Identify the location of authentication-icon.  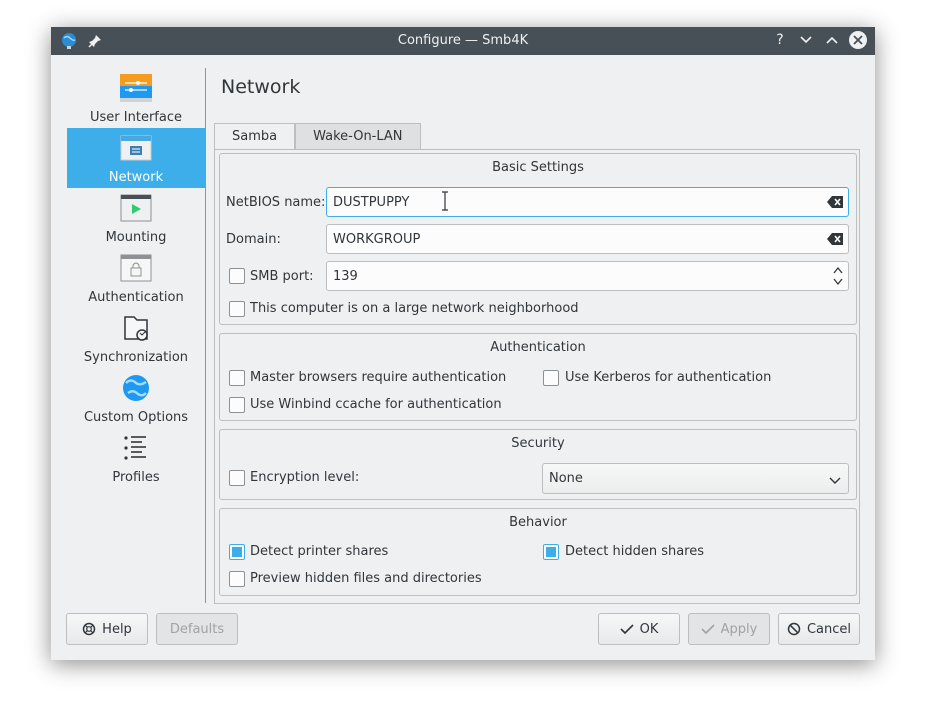
(136, 268).